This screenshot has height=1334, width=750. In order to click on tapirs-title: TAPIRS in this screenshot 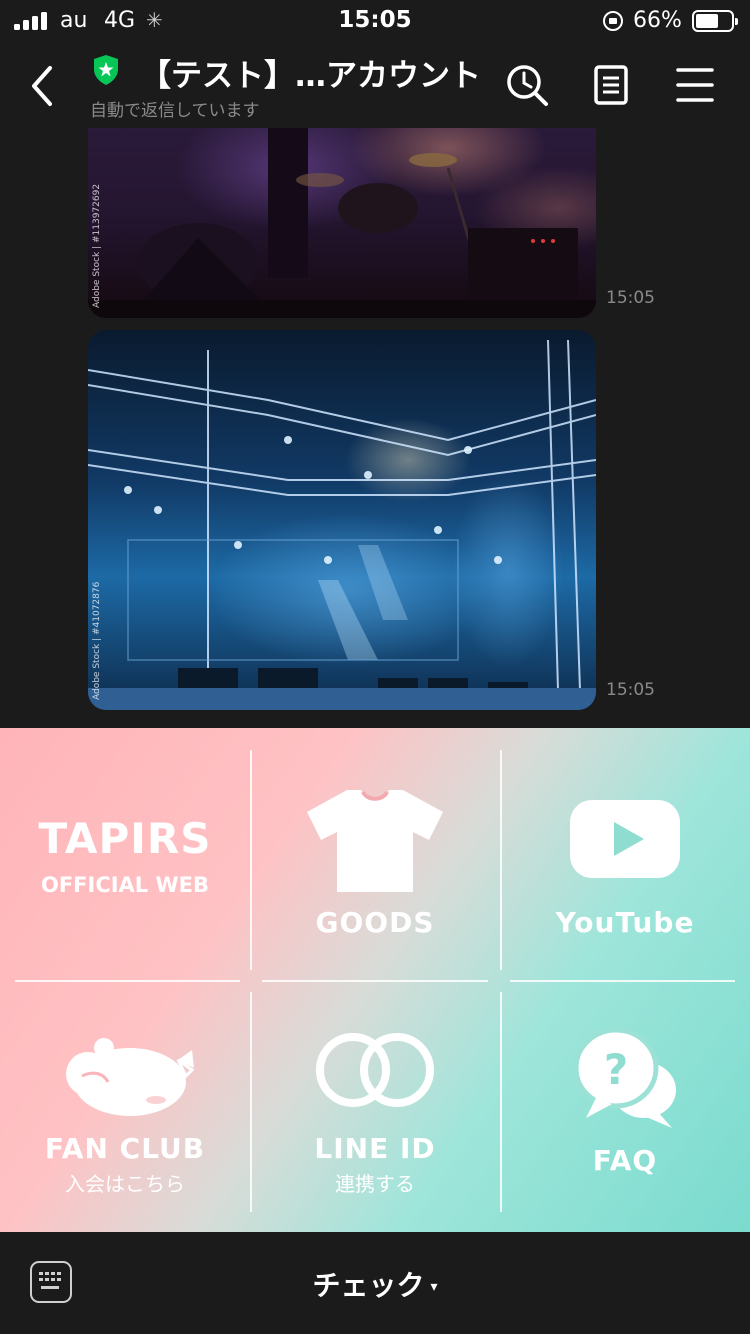, I will do `click(125, 838)`.